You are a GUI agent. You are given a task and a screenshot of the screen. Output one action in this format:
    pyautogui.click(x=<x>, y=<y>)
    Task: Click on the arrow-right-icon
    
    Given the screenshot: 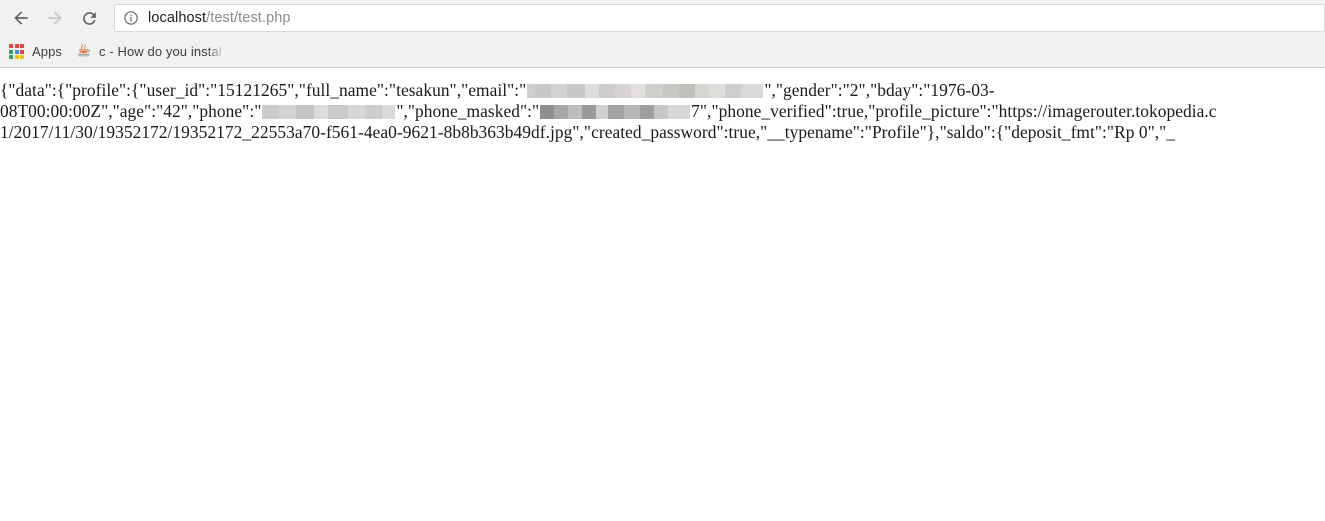 What is the action you would take?
    pyautogui.click(x=55, y=18)
    